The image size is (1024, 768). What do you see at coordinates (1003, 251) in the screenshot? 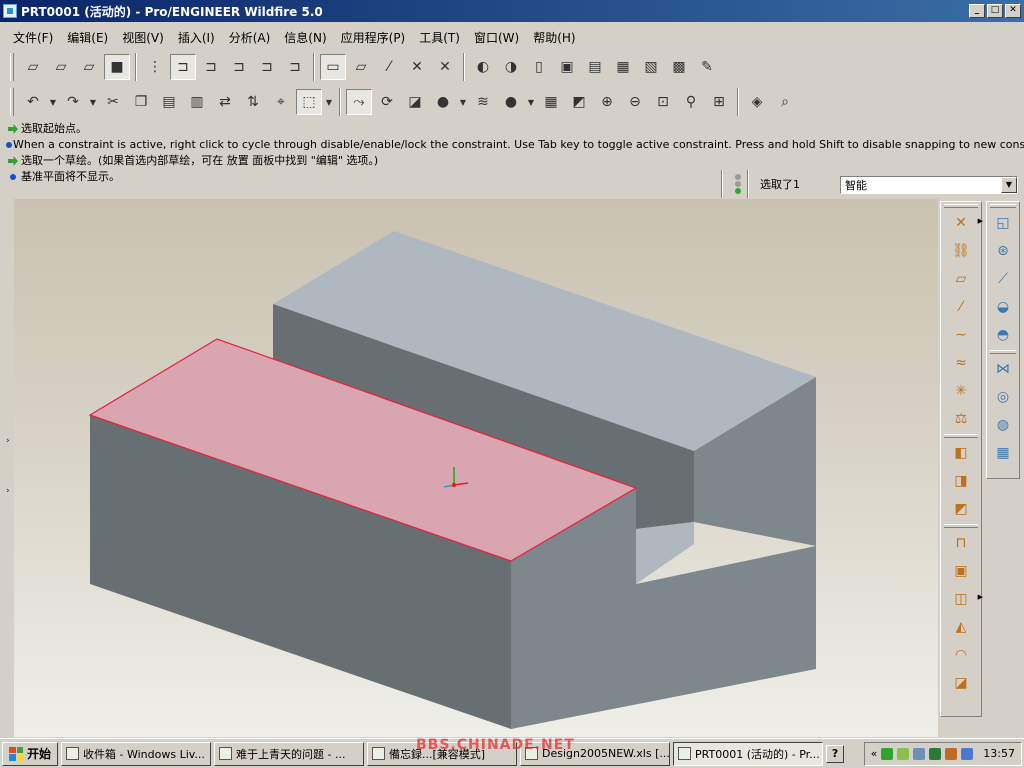
I see `revolve-tool-icon: ⊛` at bounding box center [1003, 251].